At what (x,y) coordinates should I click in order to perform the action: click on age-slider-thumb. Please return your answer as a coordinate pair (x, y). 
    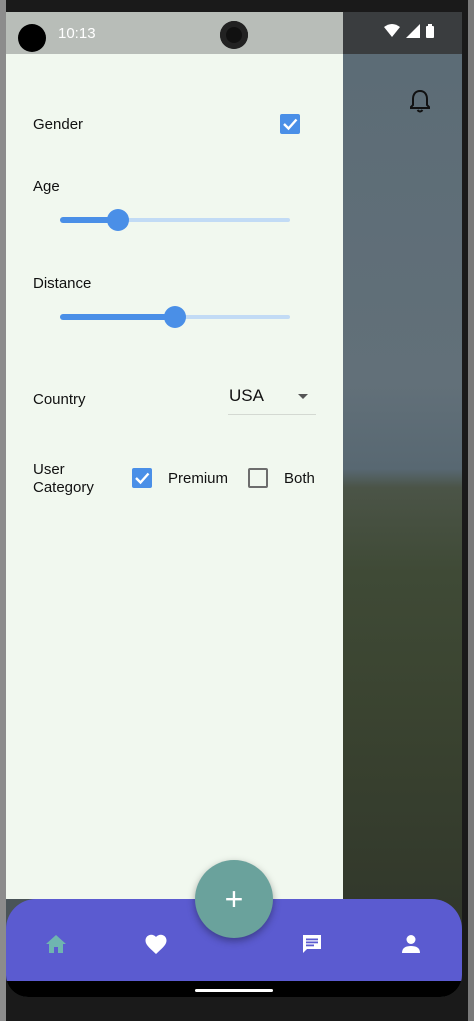
    Looking at the image, I should click on (118, 220).